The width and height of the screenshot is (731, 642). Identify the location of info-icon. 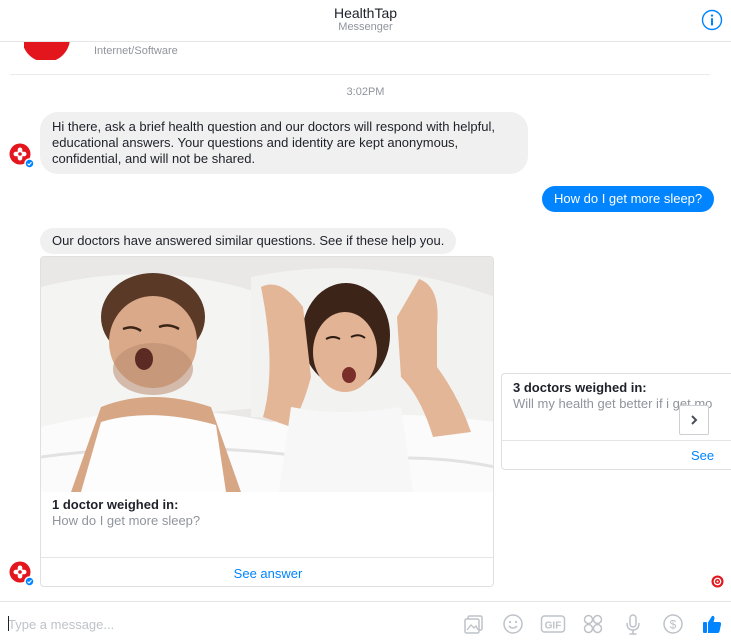
(712, 20).